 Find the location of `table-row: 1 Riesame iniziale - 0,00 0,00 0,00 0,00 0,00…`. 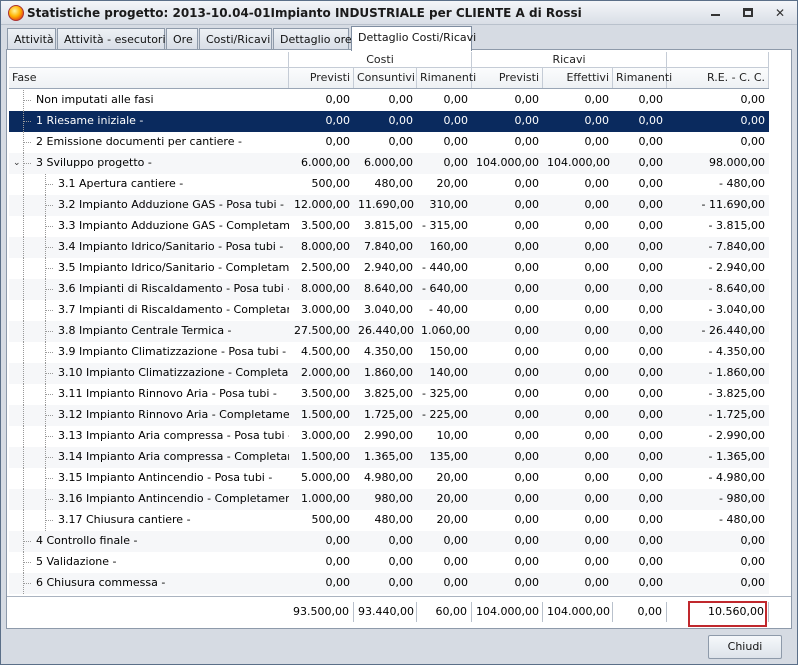

table-row: 1 Riesame iniziale - 0,00 0,00 0,00 0,00 0,00… is located at coordinates (389, 121).